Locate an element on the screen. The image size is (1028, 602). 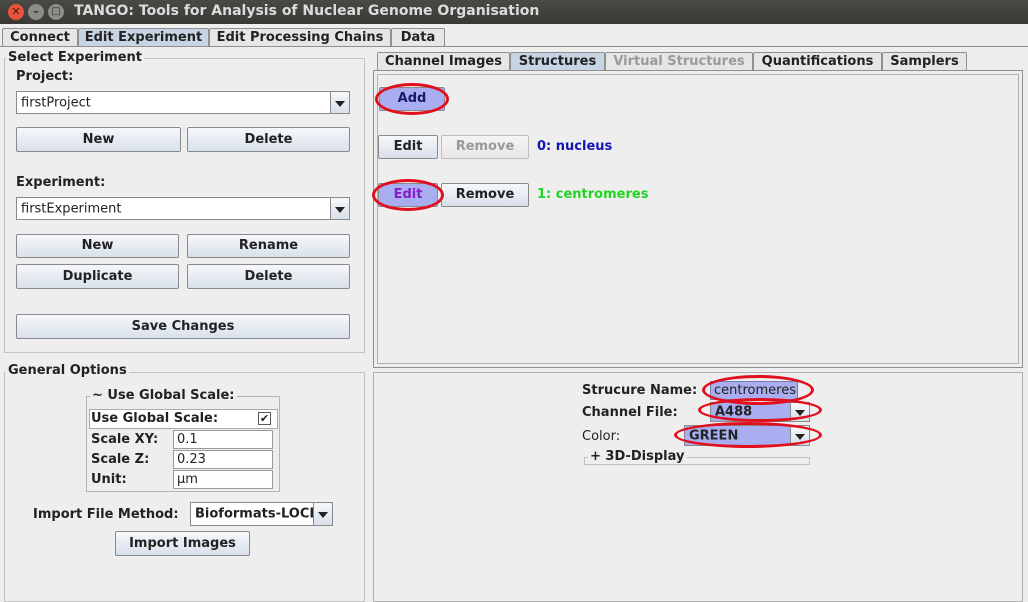
experiment-delete-button: Delete is located at coordinates (268, 276).